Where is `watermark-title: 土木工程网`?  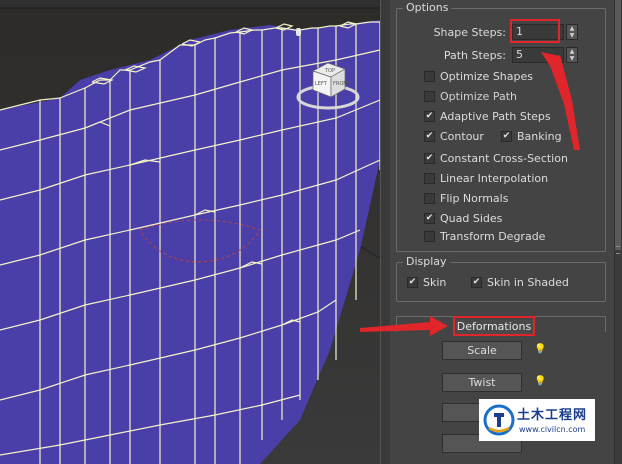
watermark-title: 土木工程网 is located at coordinates (552, 415).